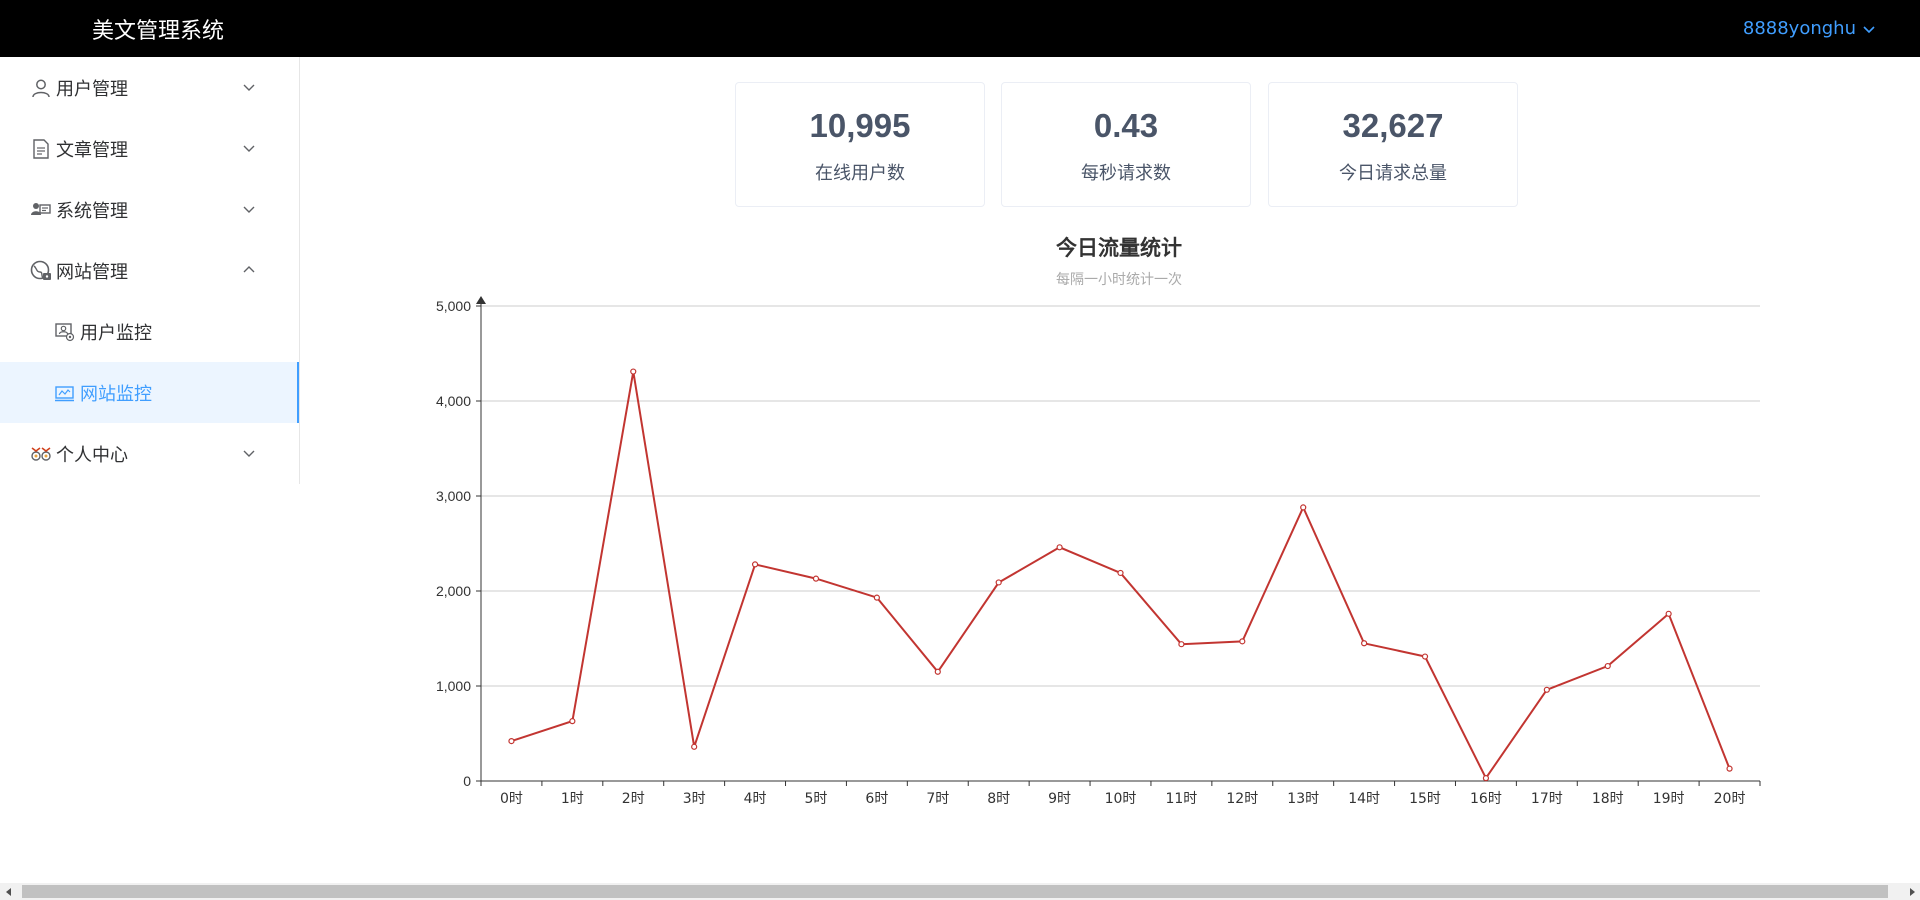 Image resolution: width=1920 pixels, height=900 pixels. Describe the element at coordinates (41, 210) in the screenshot. I see `system-icon` at that location.